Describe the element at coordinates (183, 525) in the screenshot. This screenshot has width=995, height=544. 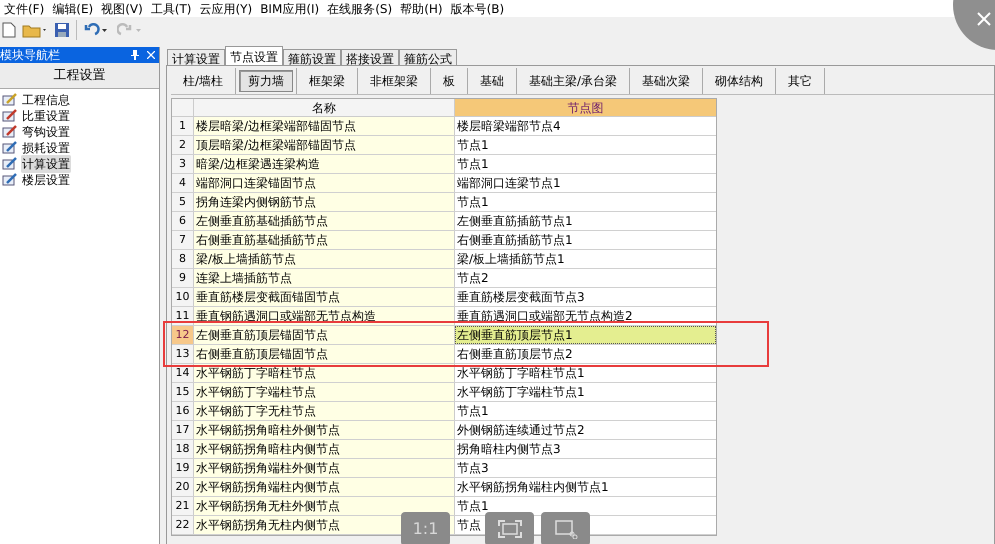
I see `row-number: 22` at that location.